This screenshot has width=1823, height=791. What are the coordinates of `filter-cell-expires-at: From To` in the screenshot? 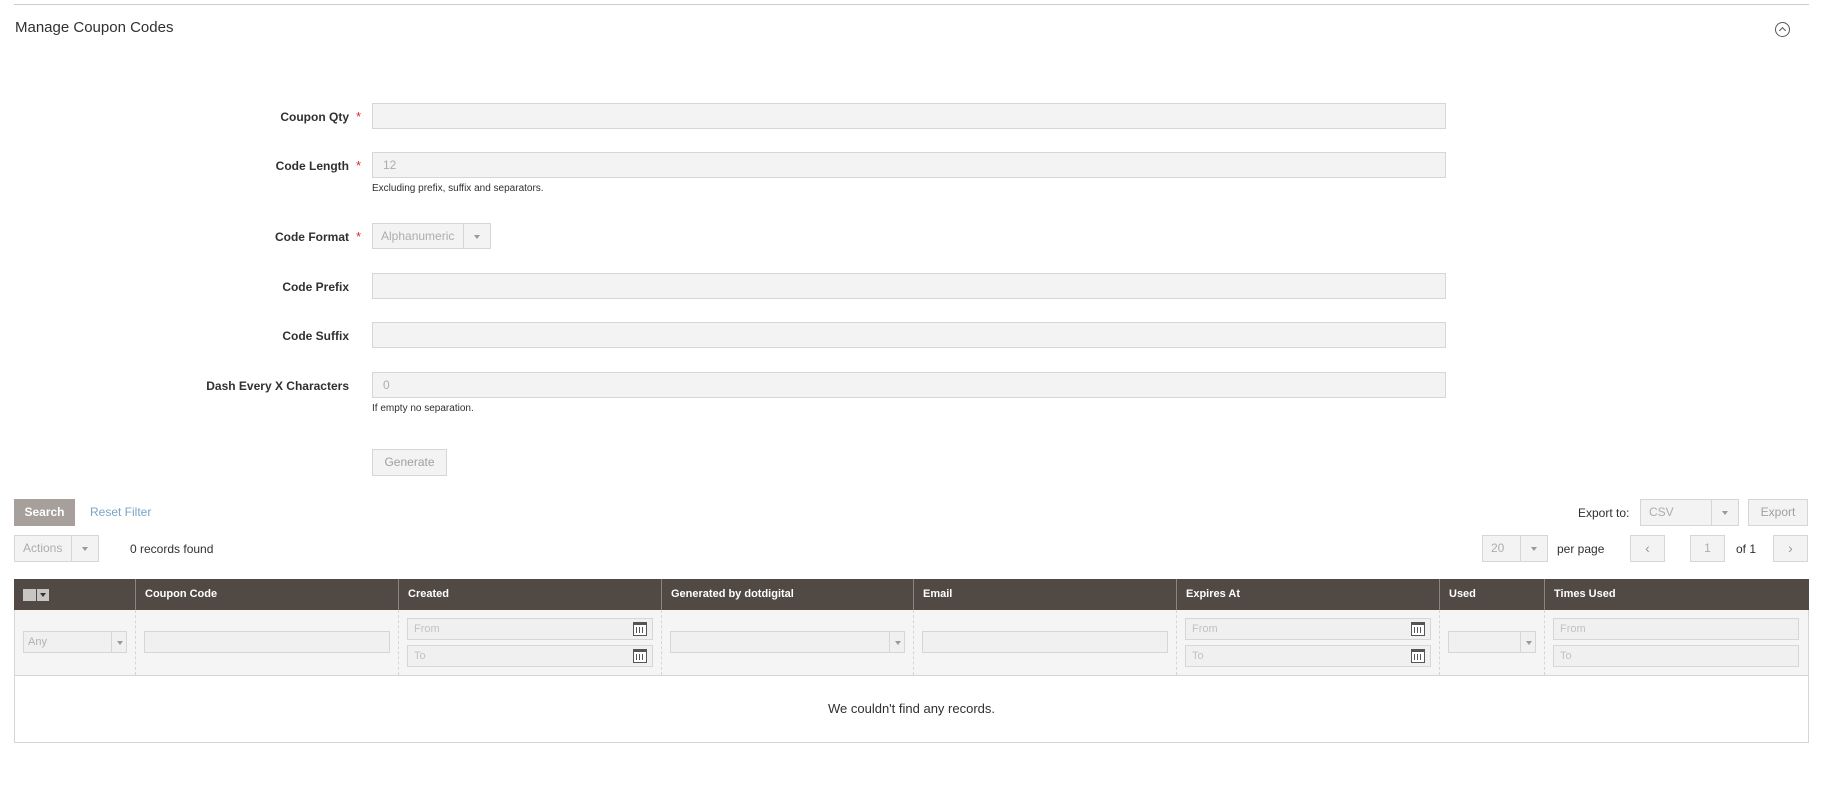 It's located at (1308, 642).